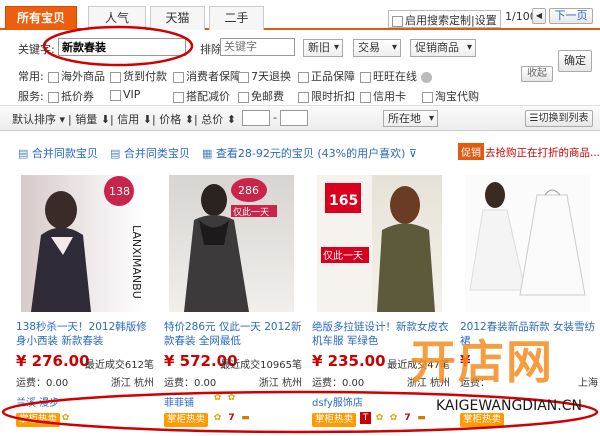  I want to click on annotation-ellipse-keyword, so click(118, 46).